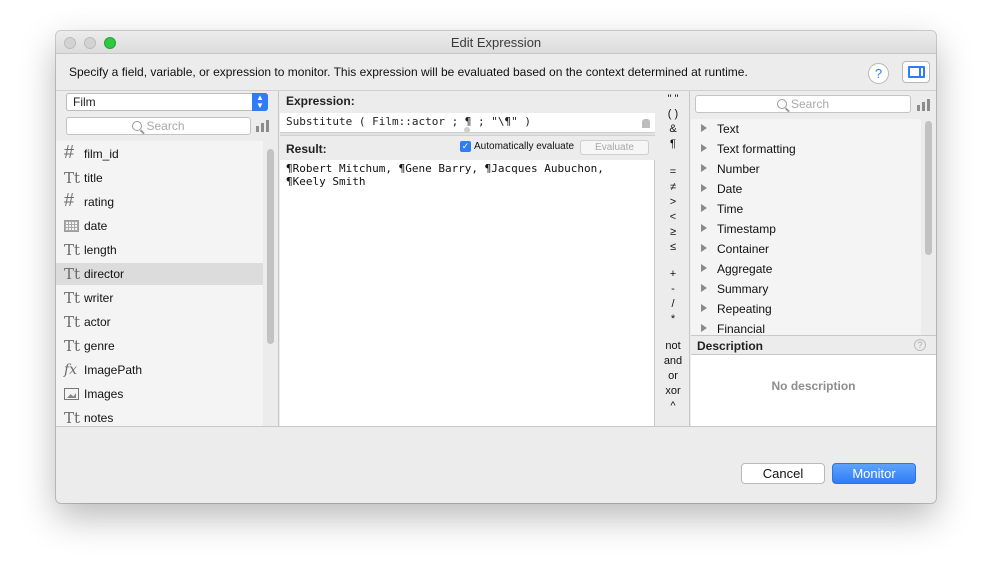  I want to click on operator-button: xor, so click(673, 391).